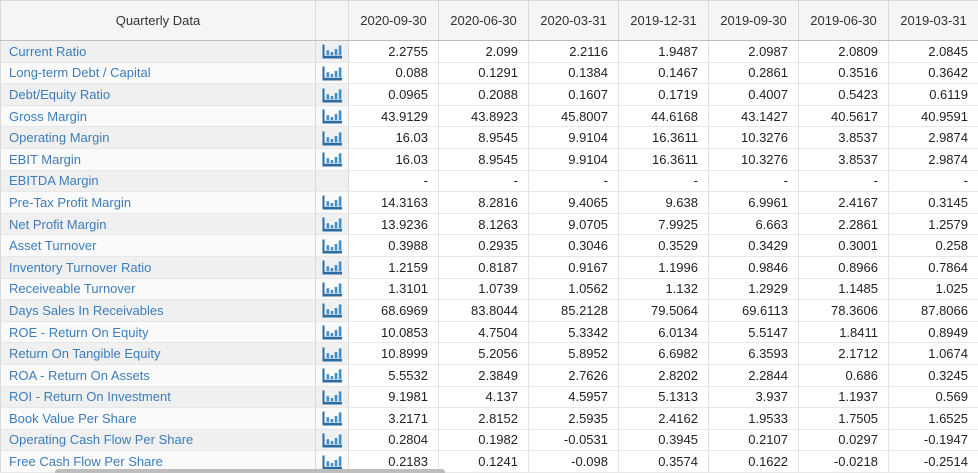 The height and width of the screenshot is (473, 978). What do you see at coordinates (45, 159) in the screenshot?
I see `metric-link: EBIT Margin` at bounding box center [45, 159].